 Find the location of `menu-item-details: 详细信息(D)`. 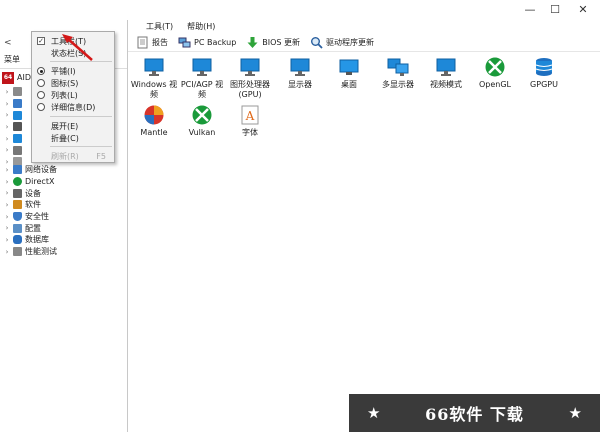

menu-item-details: 详细信息(D) is located at coordinates (73, 107).